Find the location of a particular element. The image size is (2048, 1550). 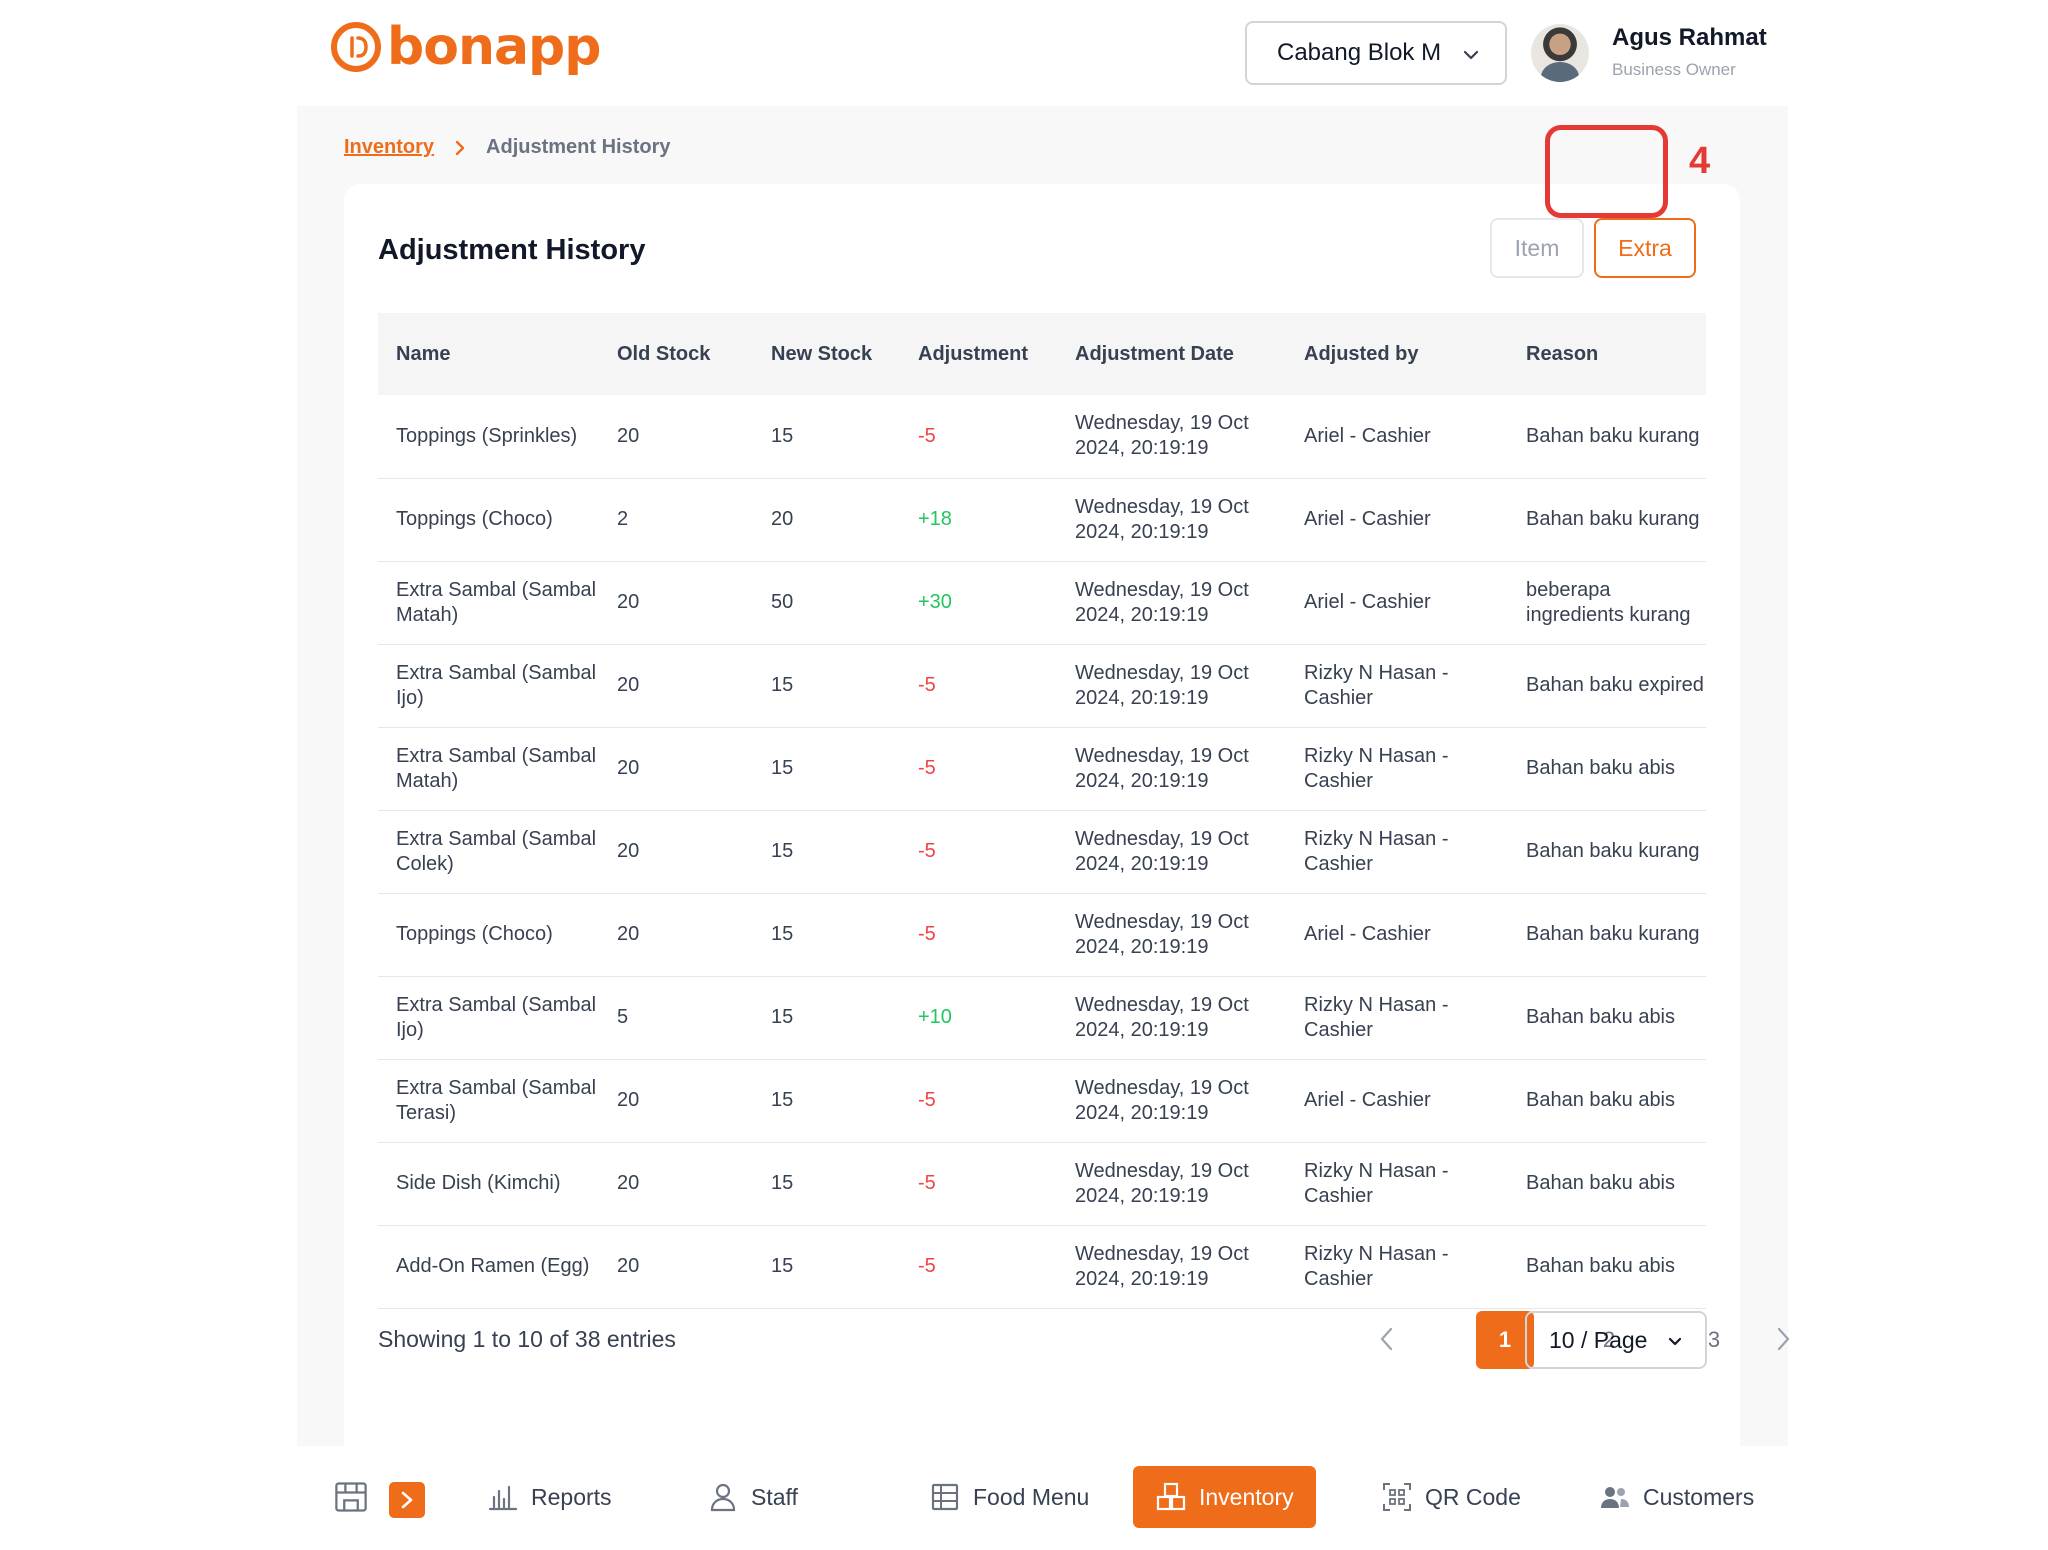

cell-old-stock: 5 is located at coordinates (623, 1017).